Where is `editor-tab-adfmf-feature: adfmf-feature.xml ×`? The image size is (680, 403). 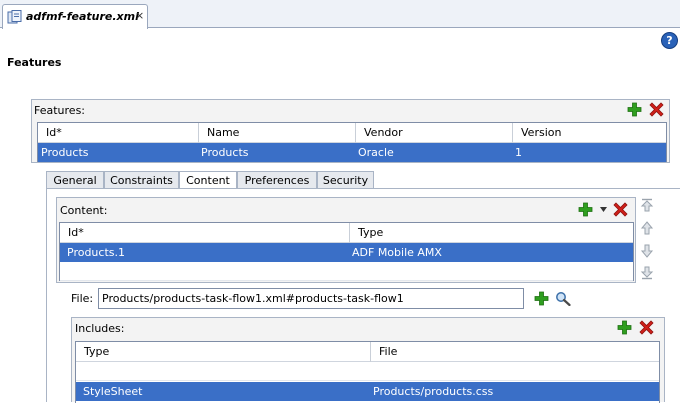
editor-tab-adfmf-feature: adfmf-feature.xml × is located at coordinates (75, 16).